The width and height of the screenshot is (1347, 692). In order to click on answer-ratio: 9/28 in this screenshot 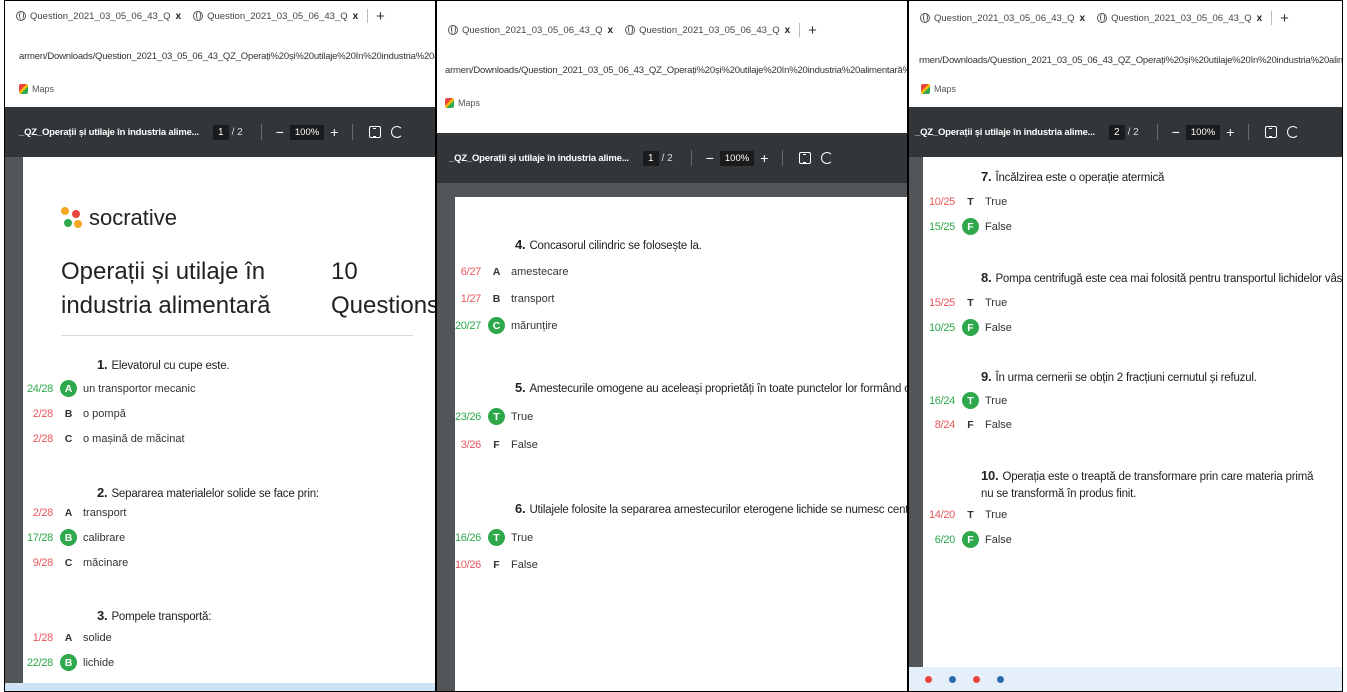, I will do `click(43, 562)`.